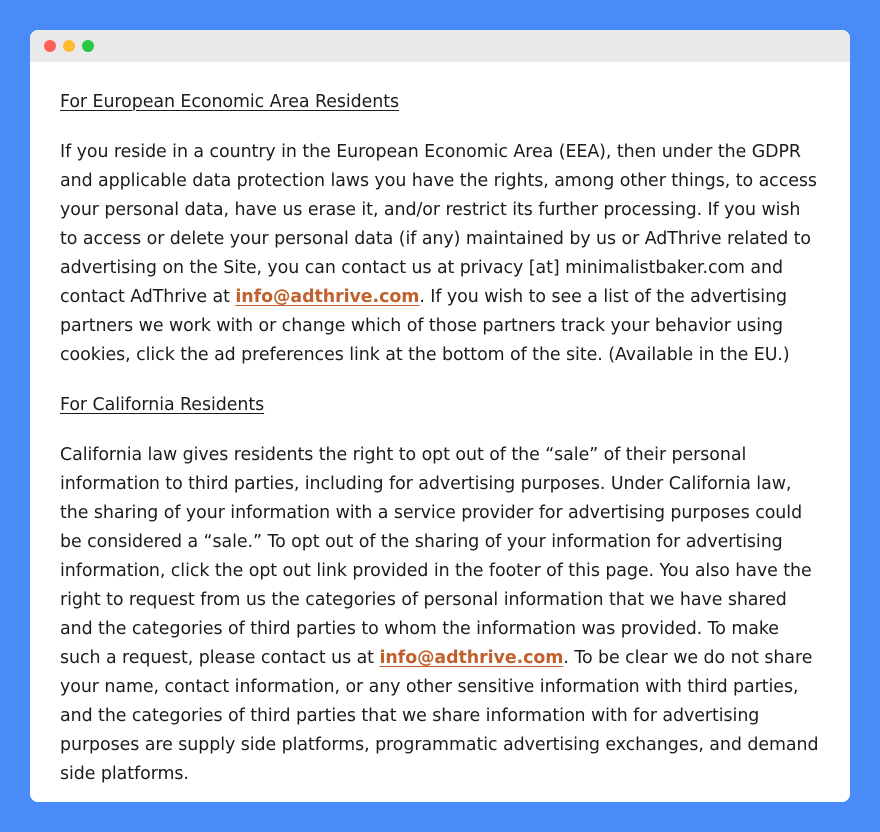 This screenshot has height=832, width=880. Describe the element at coordinates (162, 405) in the screenshot. I see `california-heading: For California Residents` at that location.